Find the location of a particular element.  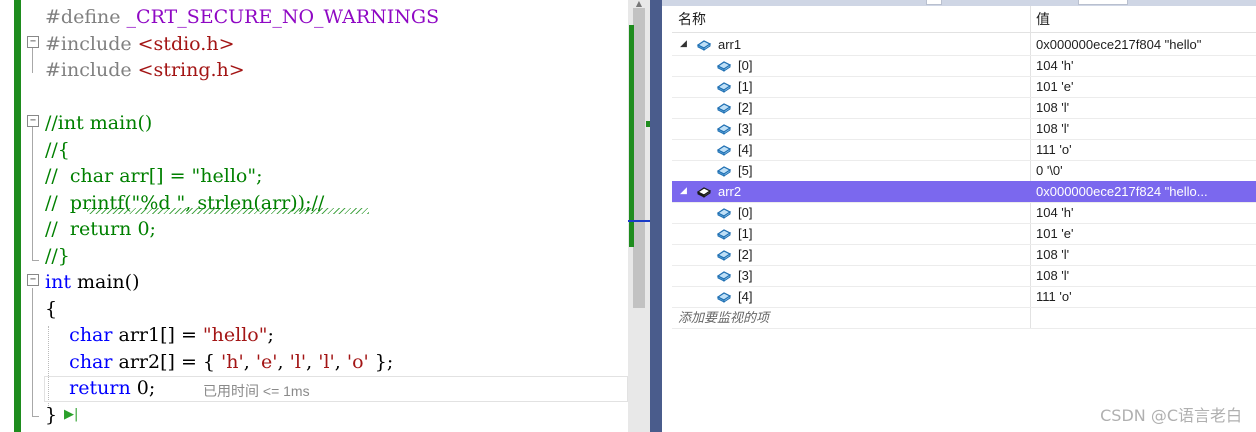

code-line: } is located at coordinates (314, 415).